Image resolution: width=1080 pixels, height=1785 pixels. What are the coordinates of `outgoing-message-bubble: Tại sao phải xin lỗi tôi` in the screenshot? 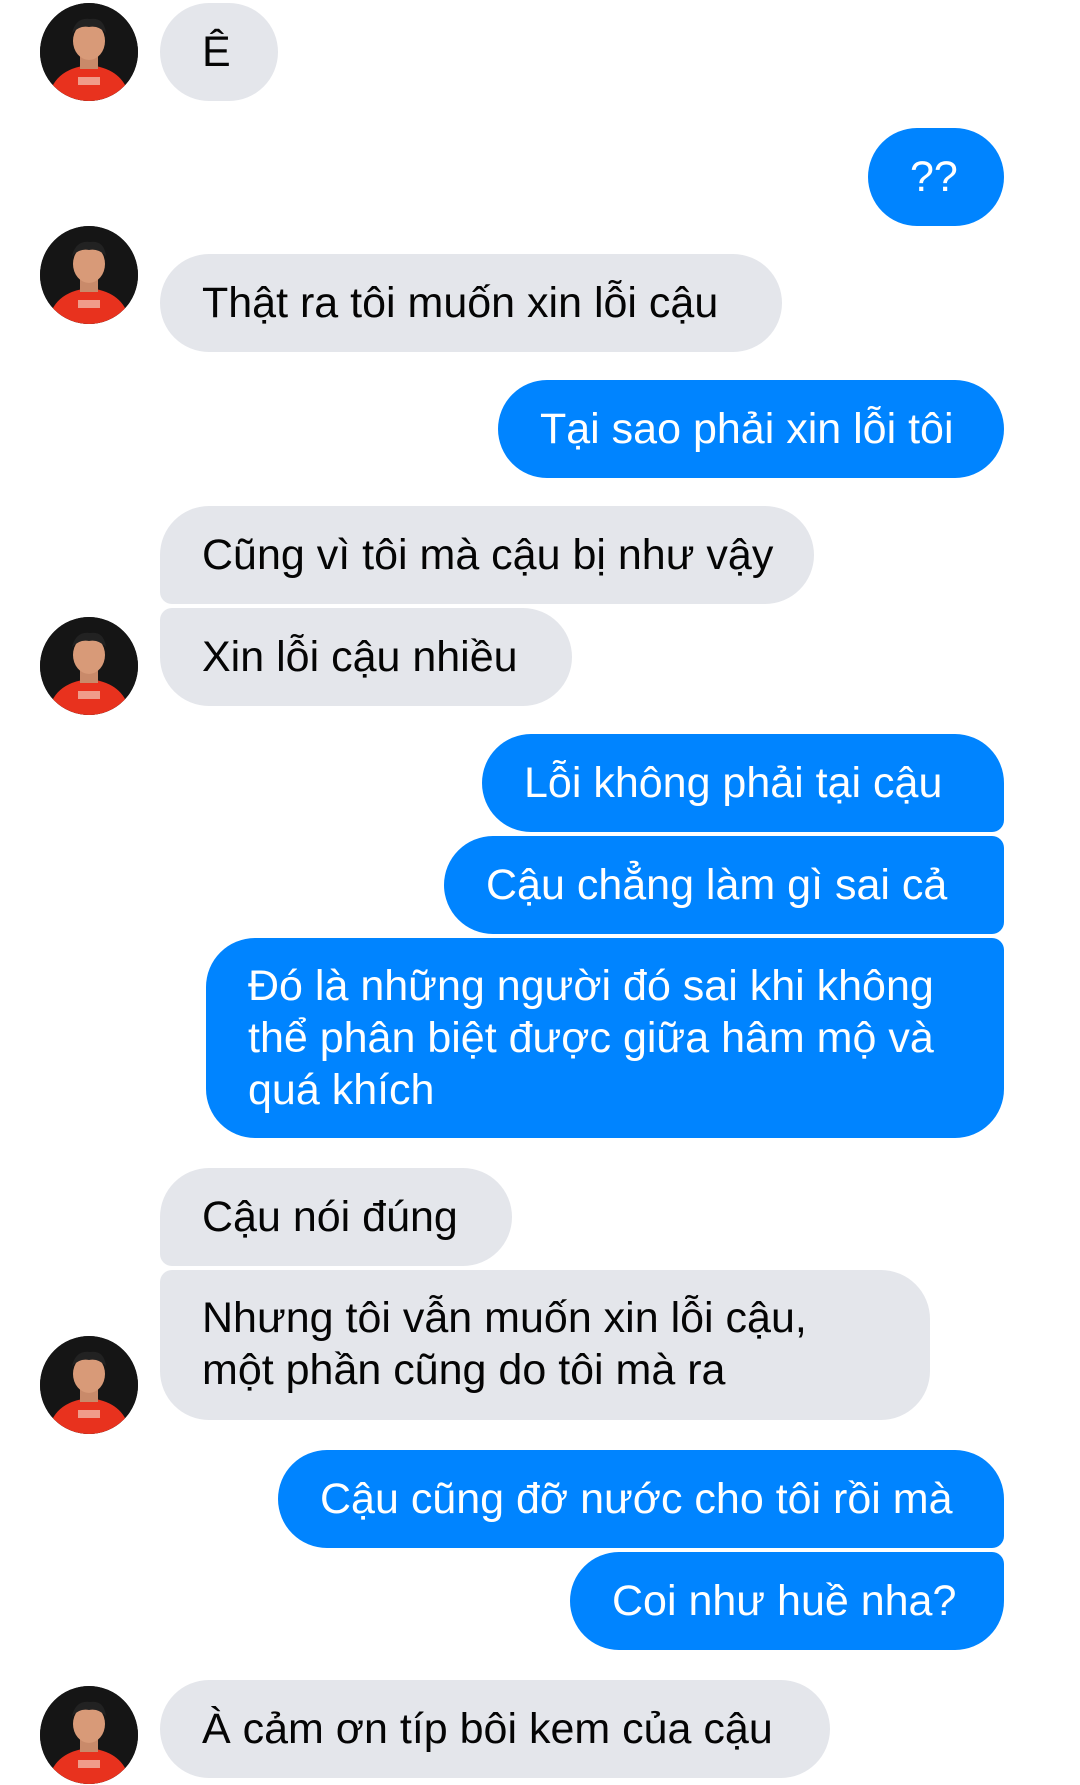 It's located at (751, 429).